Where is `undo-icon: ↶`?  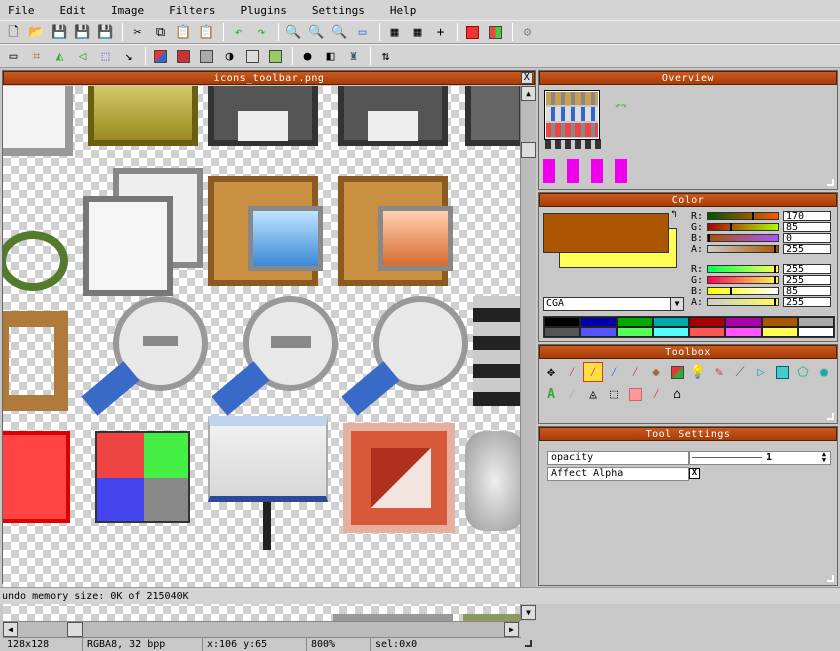 undo-icon: ↶ is located at coordinates (238, 32).